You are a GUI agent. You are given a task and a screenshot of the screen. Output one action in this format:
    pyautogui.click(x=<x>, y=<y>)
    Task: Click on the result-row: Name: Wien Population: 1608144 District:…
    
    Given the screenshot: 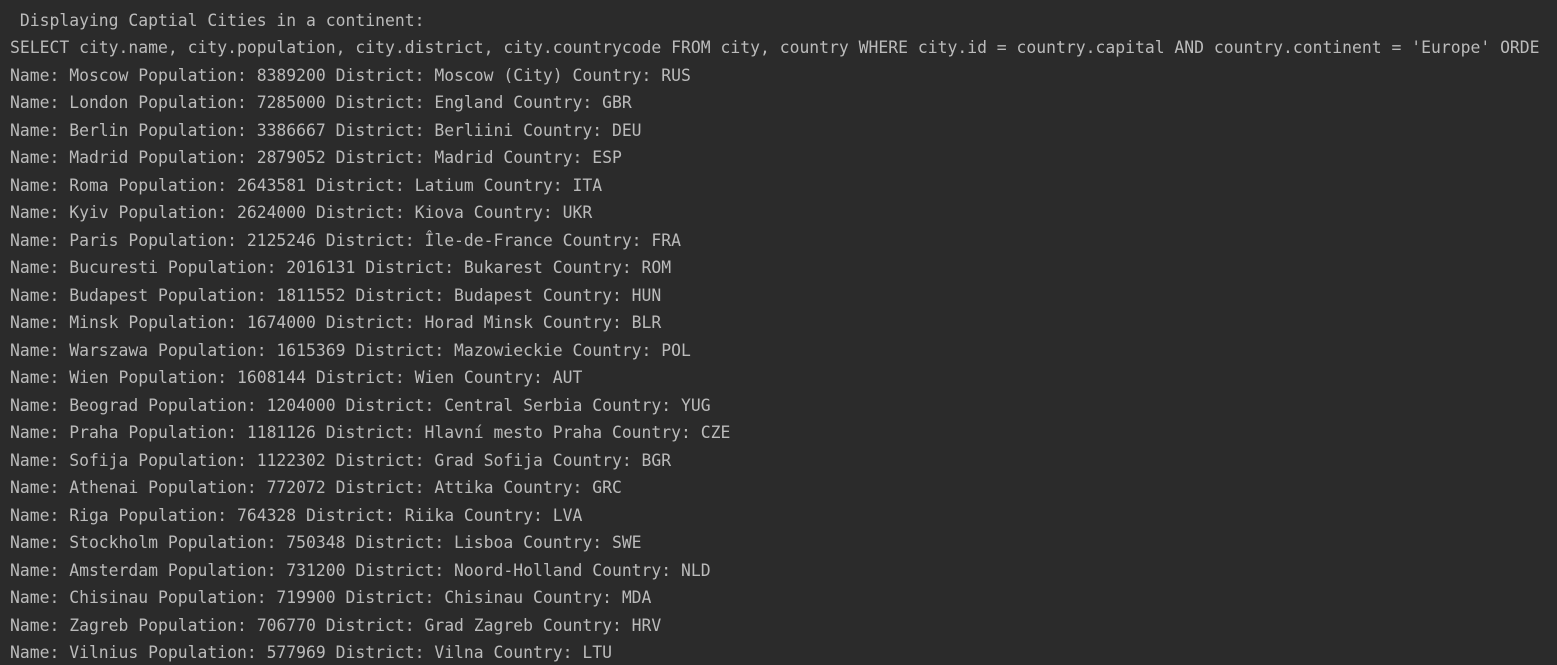 What is the action you would take?
    pyautogui.click(x=296, y=377)
    